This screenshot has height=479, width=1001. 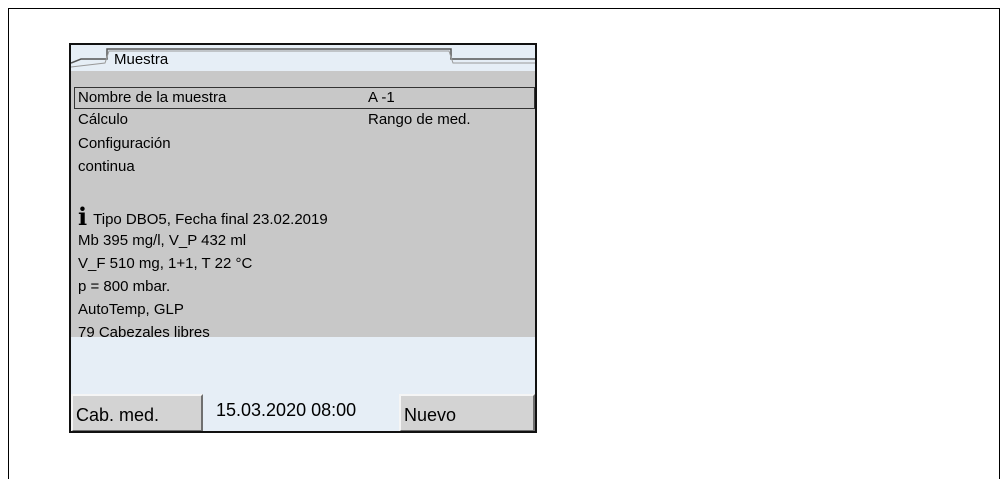 I want to click on menu-item-calculo-label: Cálculo, so click(x=103, y=120).